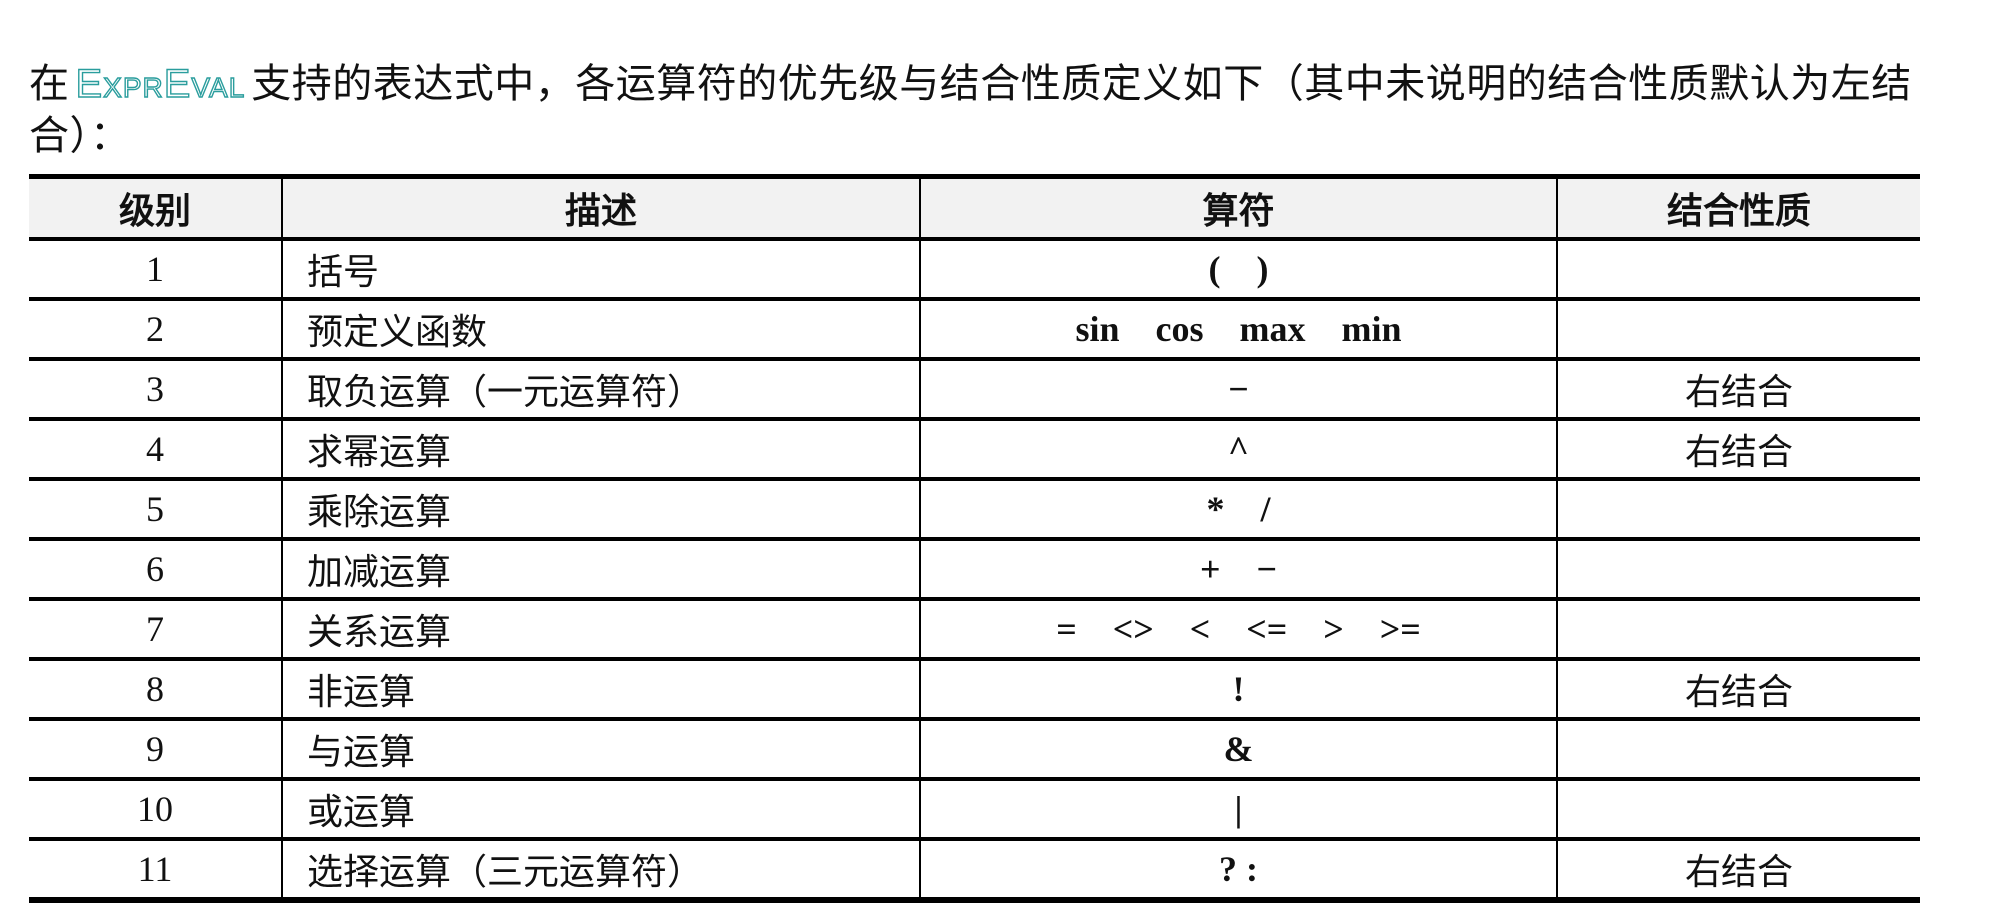 The image size is (2015, 903). I want to click on level-cell: 4, so click(156, 448).